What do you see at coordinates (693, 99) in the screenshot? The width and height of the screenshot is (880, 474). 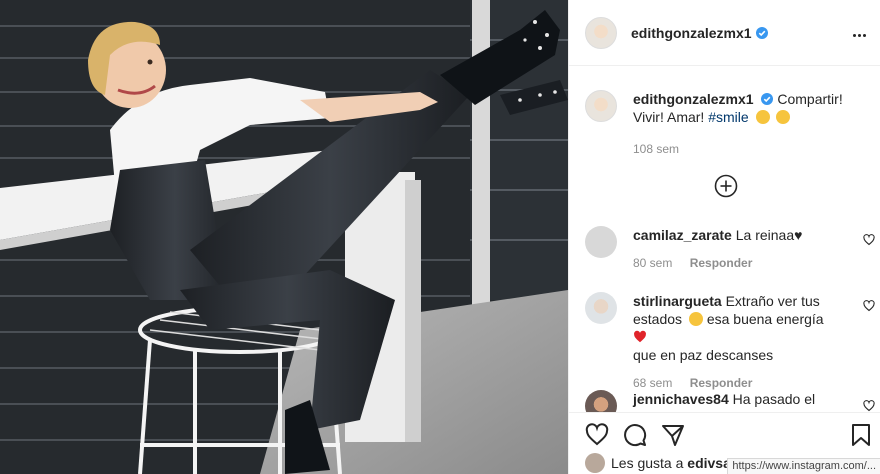 I see `caption-username: edithgonzalezmx1` at bounding box center [693, 99].